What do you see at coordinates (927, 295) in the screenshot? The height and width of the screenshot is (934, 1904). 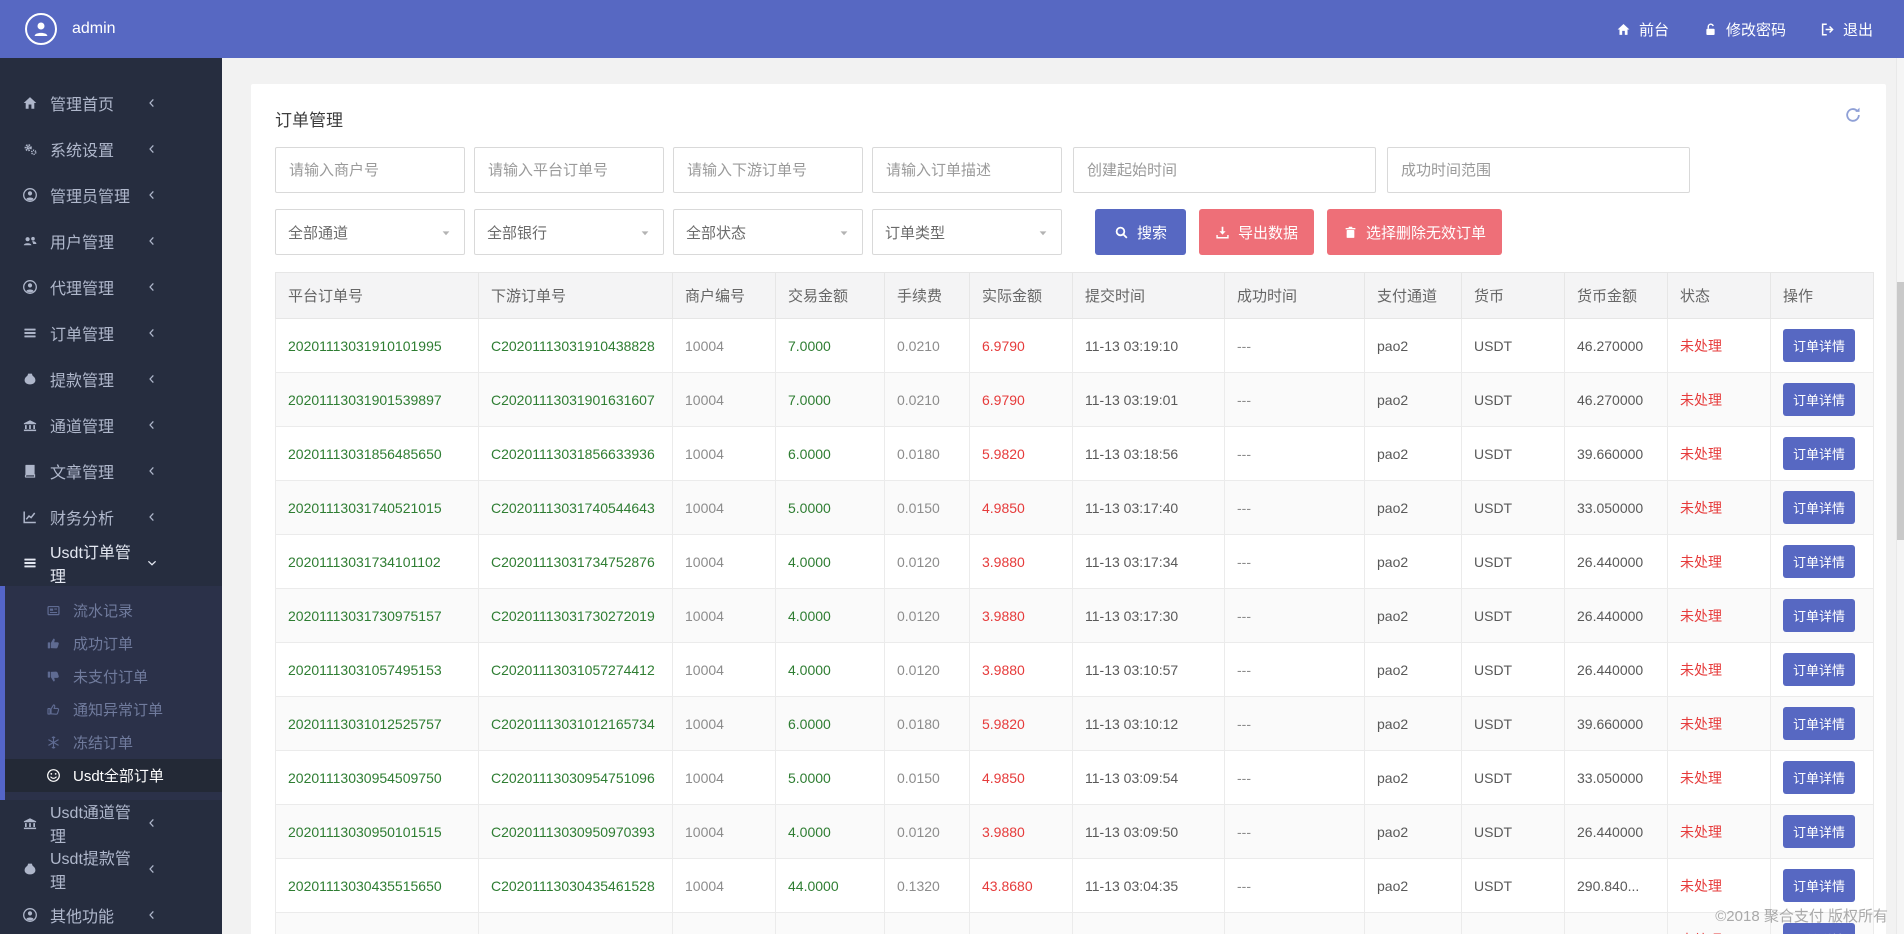 I see `column-header-fee: 手续费` at bounding box center [927, 295].